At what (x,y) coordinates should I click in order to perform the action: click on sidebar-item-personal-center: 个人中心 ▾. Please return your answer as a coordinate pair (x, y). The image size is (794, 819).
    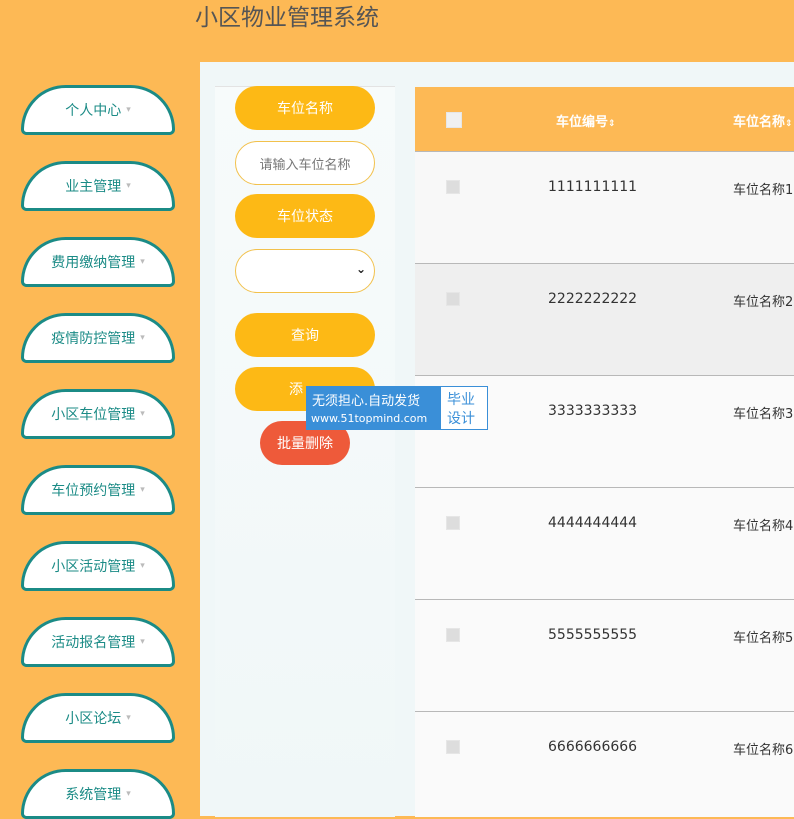
    Looking at the image, I should click on (98, 110).